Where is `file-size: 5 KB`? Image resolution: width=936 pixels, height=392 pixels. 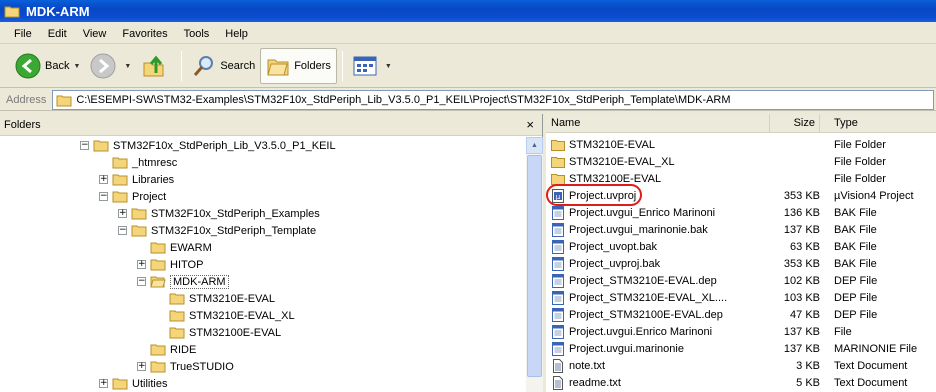 file-size: 5 KB is located at coordinates (808, 382).